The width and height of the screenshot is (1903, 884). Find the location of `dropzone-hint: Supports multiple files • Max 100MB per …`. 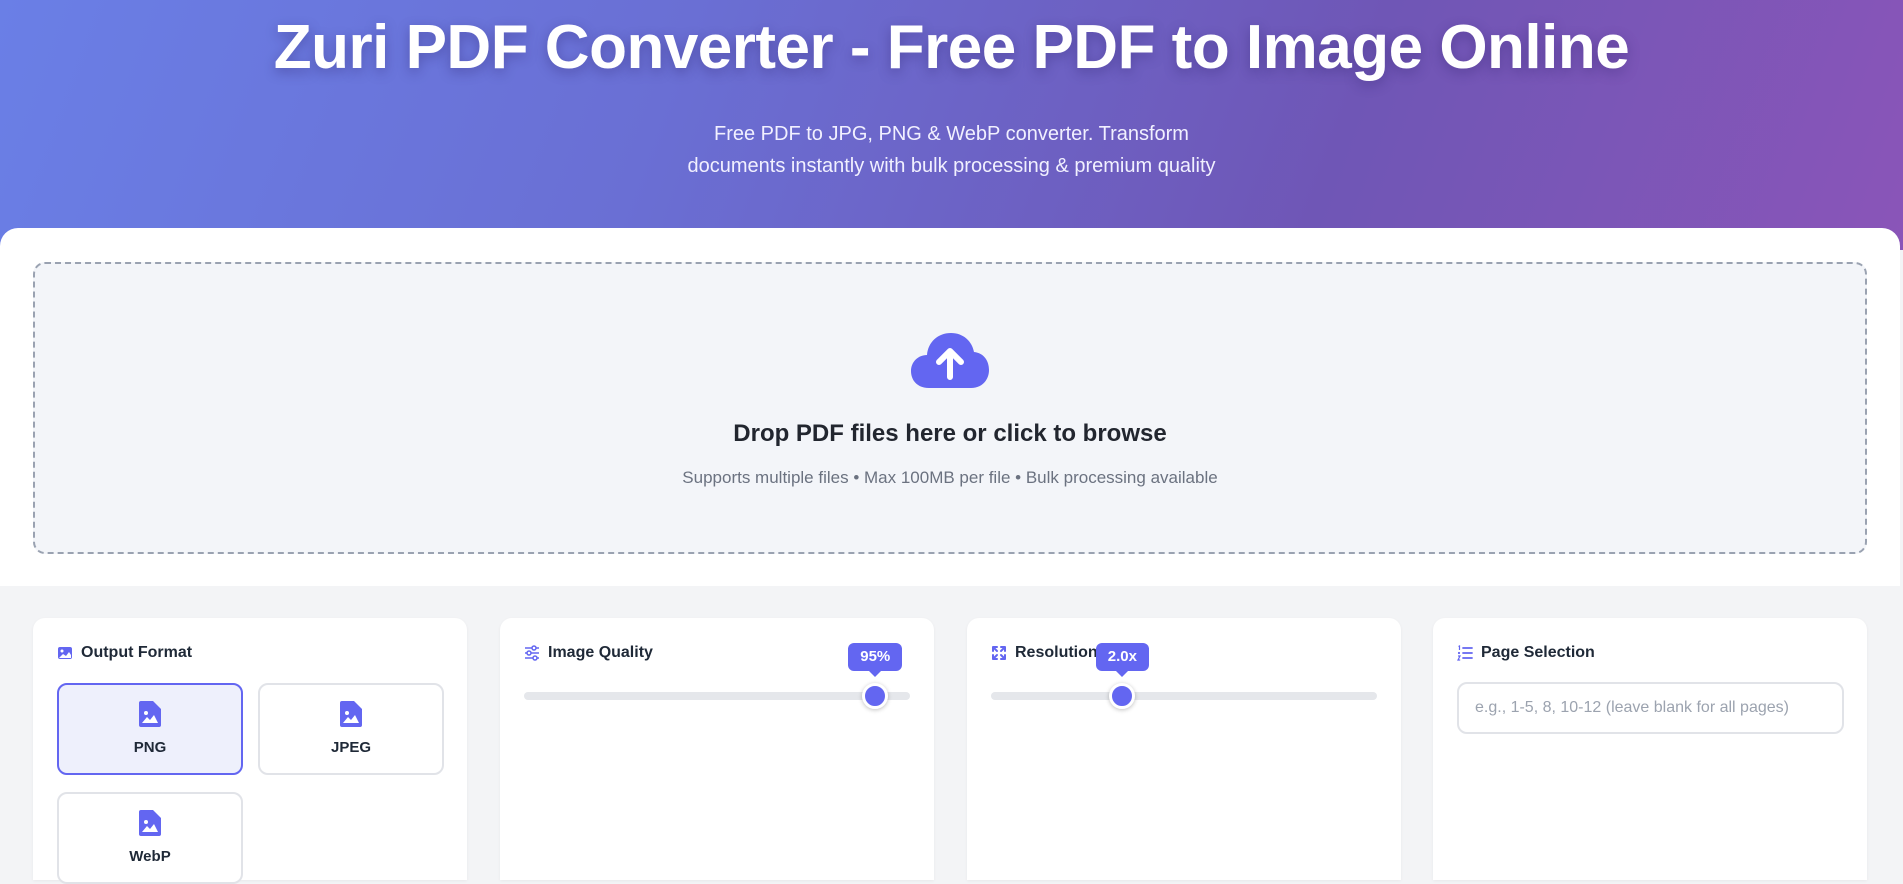

dropzone-hint: Supports multiple files • Max 100MB per … is located at coordinates (950, 477).